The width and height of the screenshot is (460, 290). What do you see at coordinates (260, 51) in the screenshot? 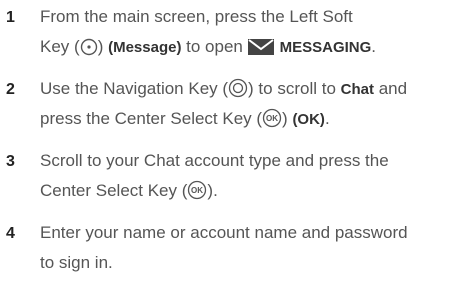
I see `messaging-envelope-icon` at bounding box center [260, 51].